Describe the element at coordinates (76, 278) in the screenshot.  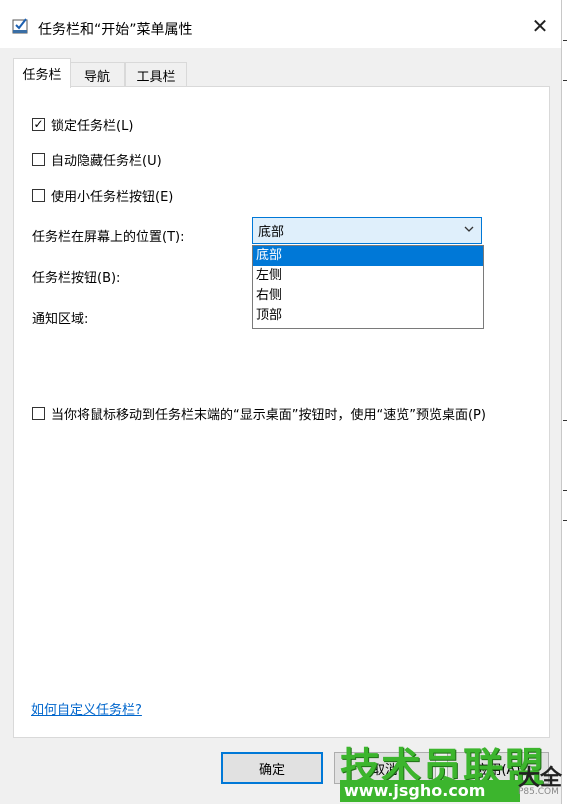
I see `taskbar-buttons-label: 任务栏按钮(B):` at that location.